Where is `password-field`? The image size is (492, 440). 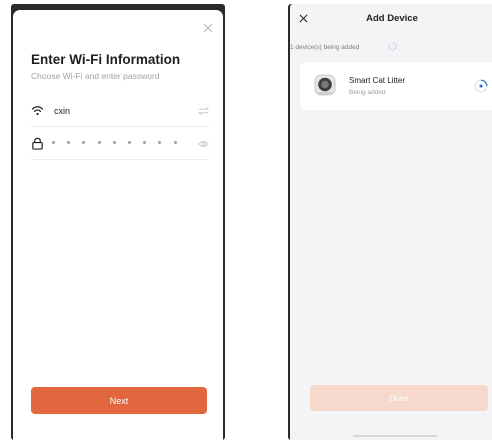 password-field is located at coordinates (114, 142).